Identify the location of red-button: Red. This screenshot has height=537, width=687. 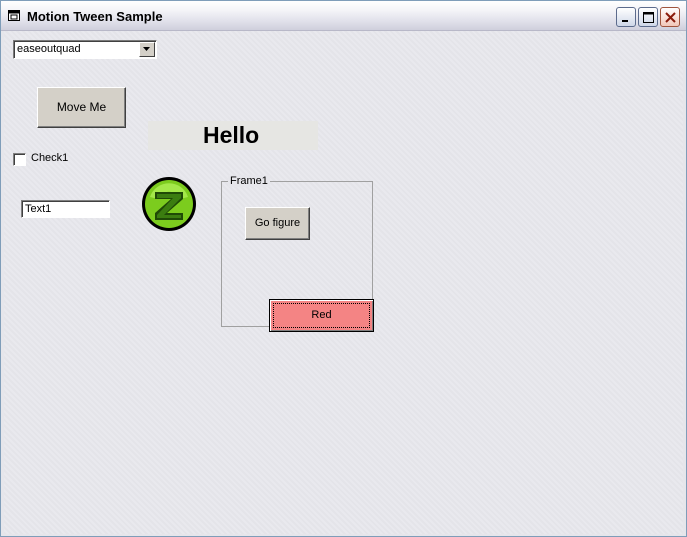
(321, 315).